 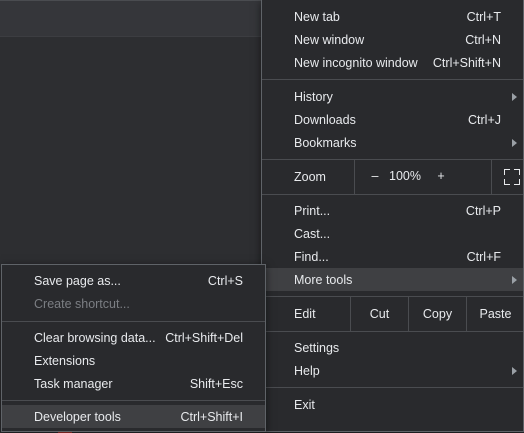 I want to click on menu-item-new-tab: New tab Ctrl+T, so click(x=392, y=16).